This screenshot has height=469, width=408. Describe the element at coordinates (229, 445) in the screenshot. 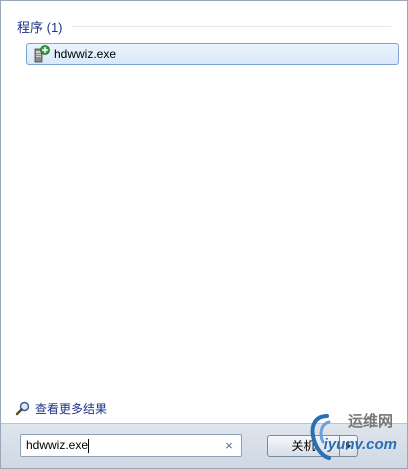

I see `clear-search-icon: ×` at that location.